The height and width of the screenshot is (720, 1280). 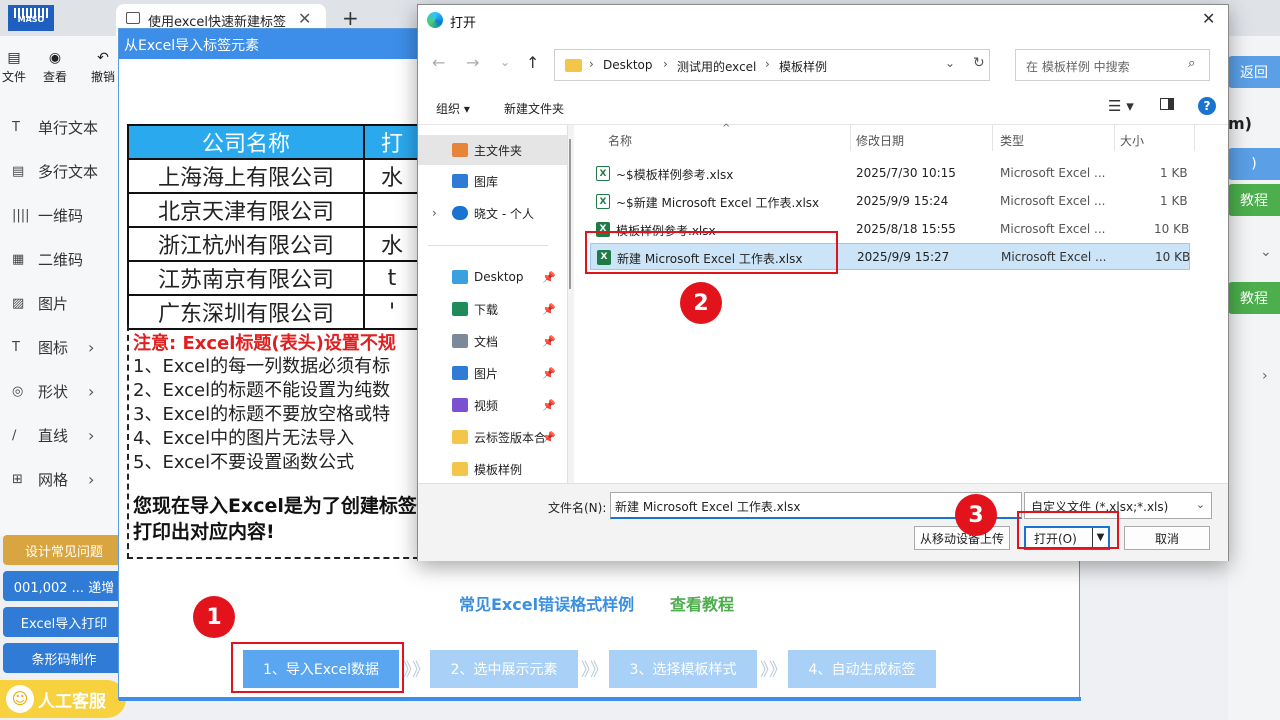 I want to click on help-icon: ?, so click(x=1207, y=106).